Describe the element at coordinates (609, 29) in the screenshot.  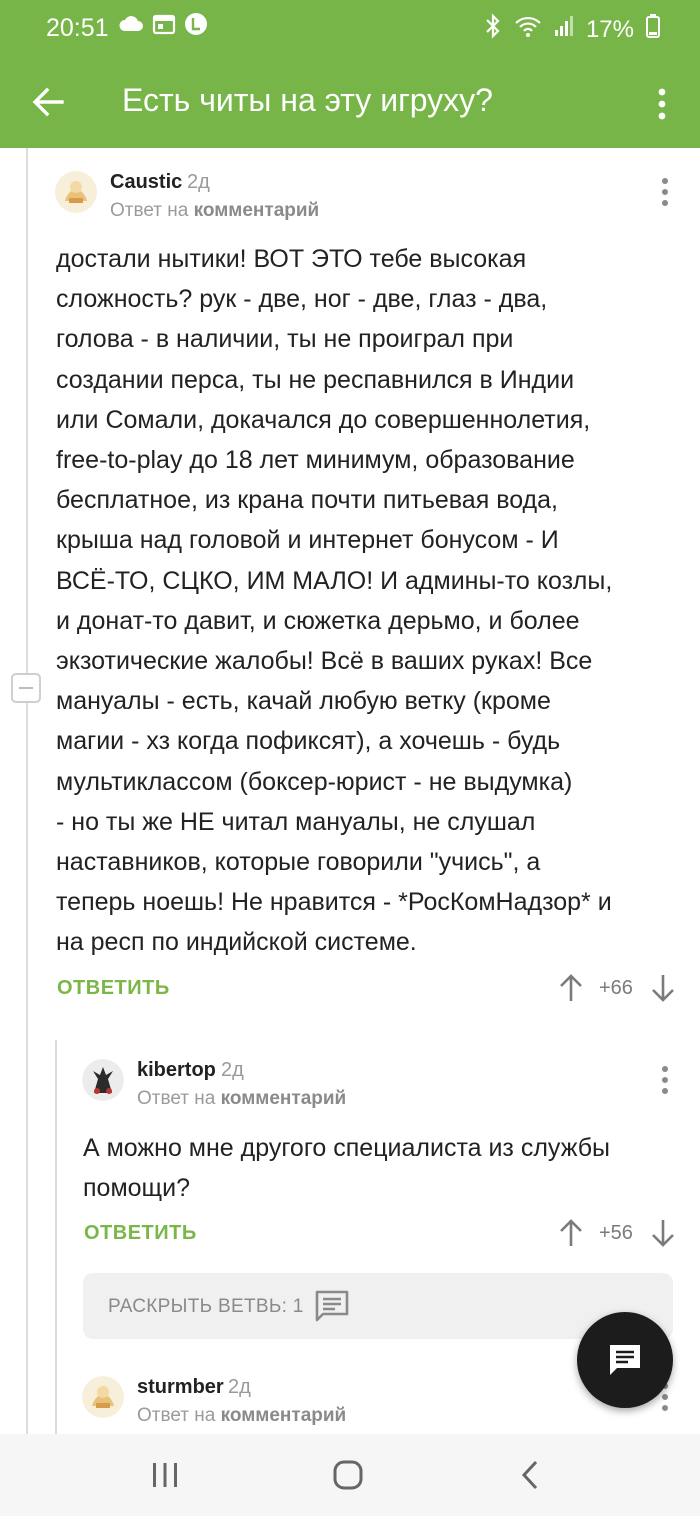
I see `battery-percent: 17%` at that location.